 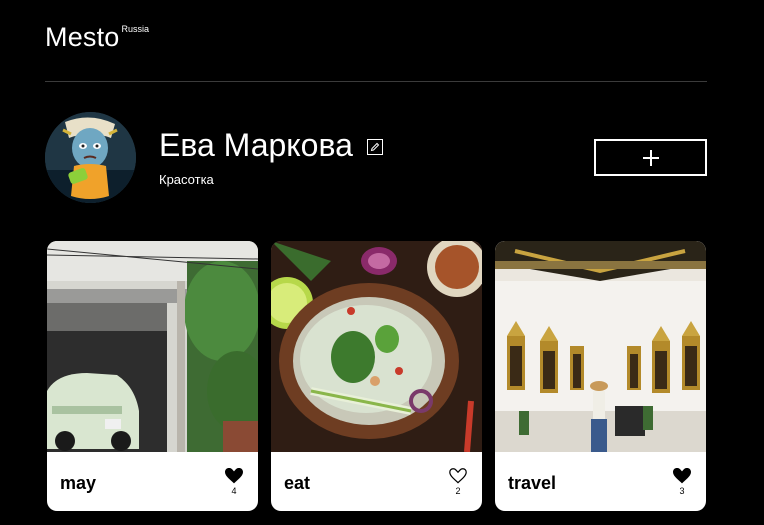 What do you see at coordinates (234, 491) in the screenshot?
I see `like-count: 4` at bounding box center [234, 491].